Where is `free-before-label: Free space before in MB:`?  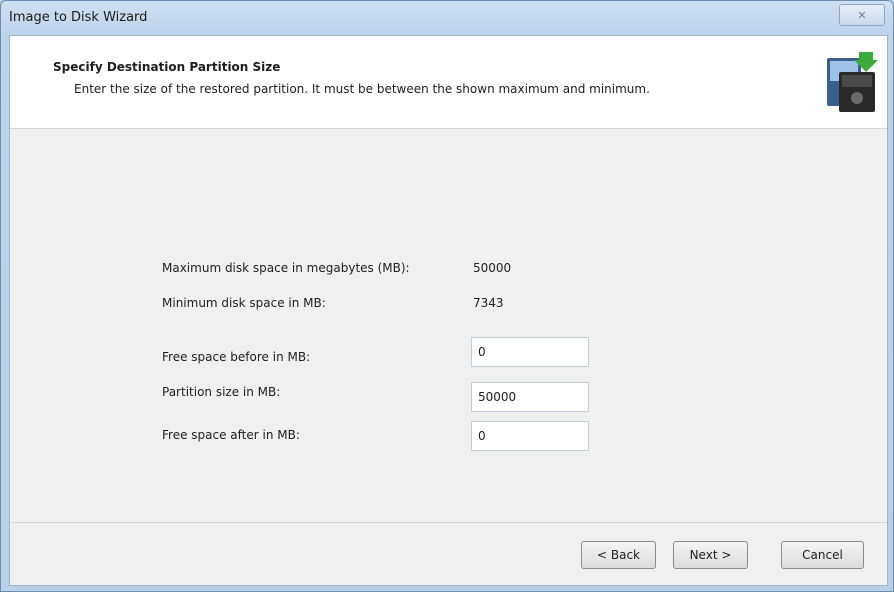
free-before-label: Free space before in MB: is located at coordinates (236, 357).